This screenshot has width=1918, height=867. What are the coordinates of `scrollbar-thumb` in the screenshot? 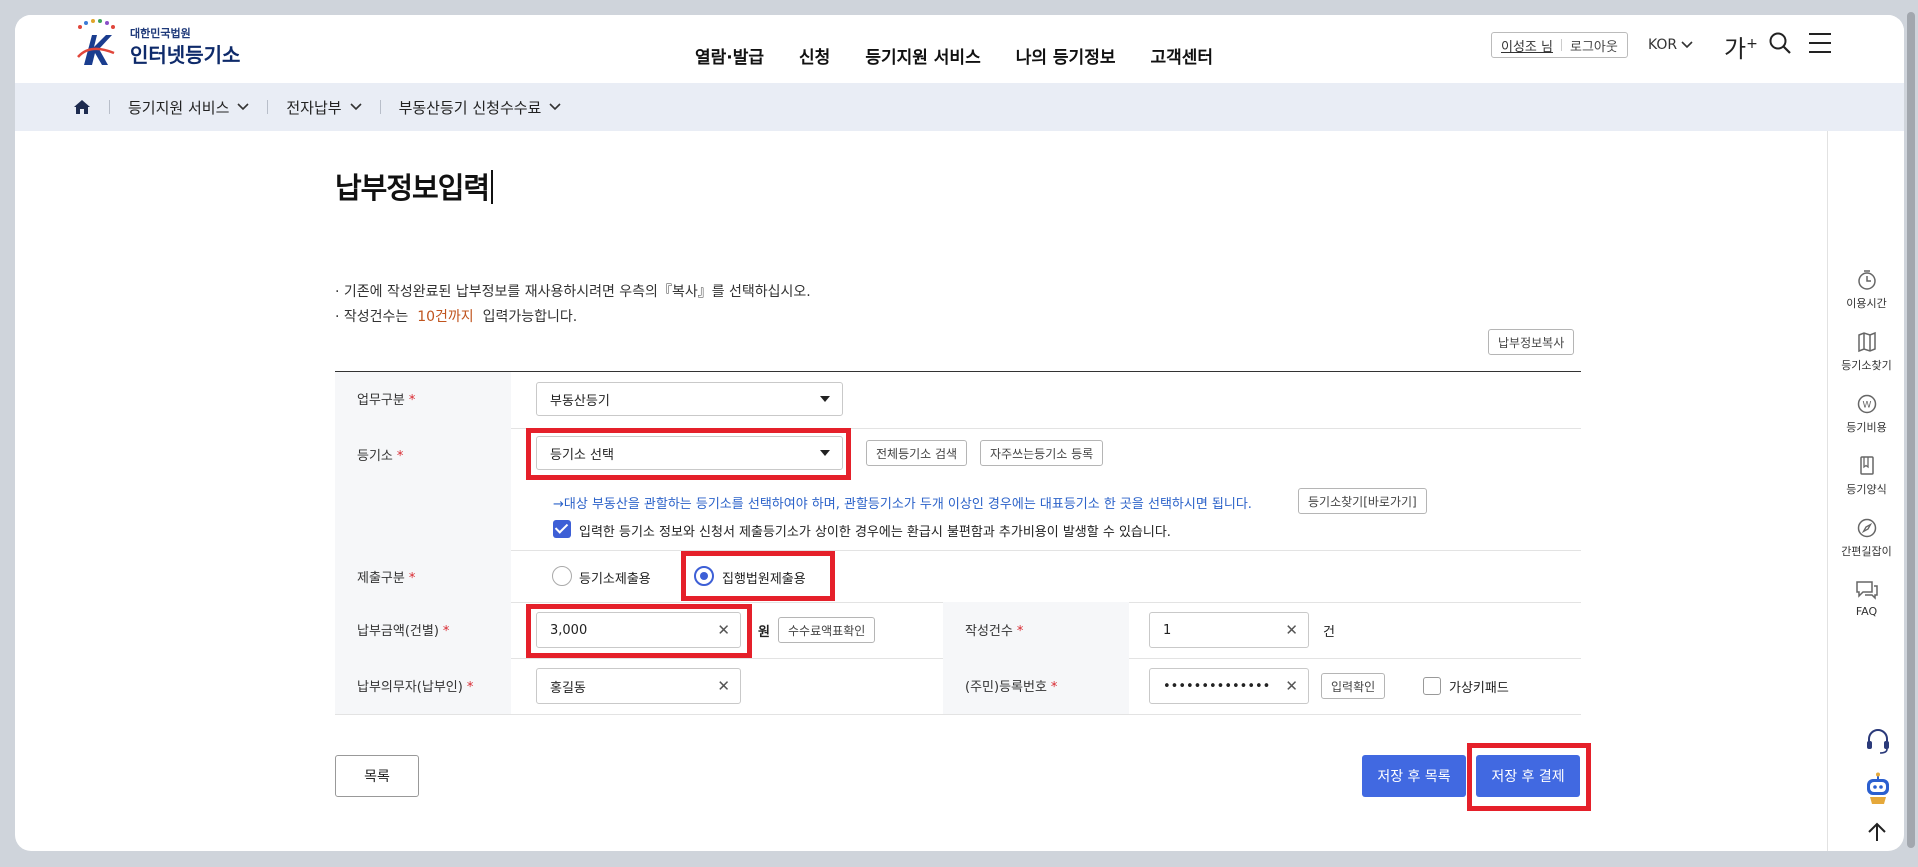 It's located at (1911, 430).